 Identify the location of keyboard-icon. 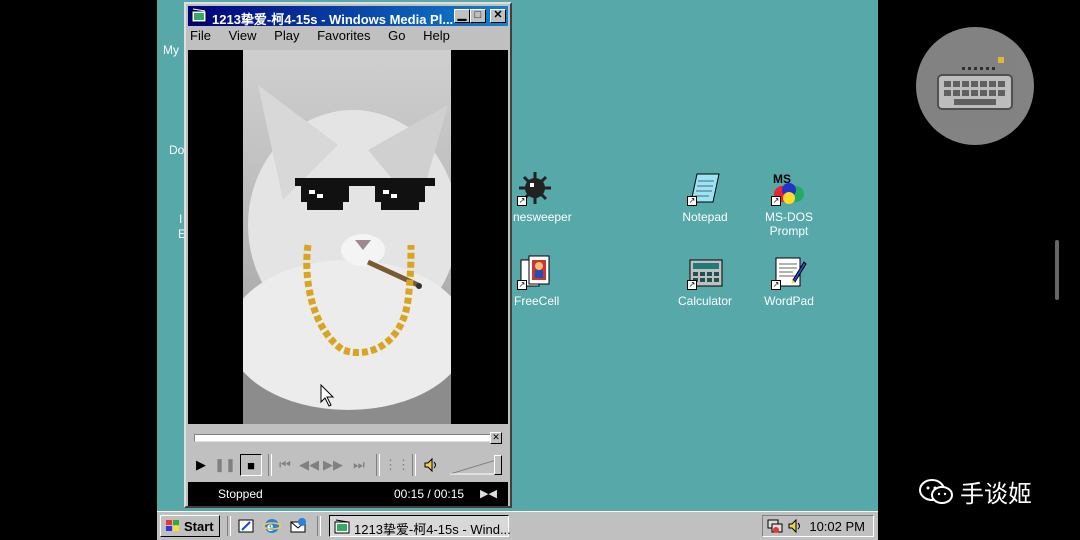
(975, 86).